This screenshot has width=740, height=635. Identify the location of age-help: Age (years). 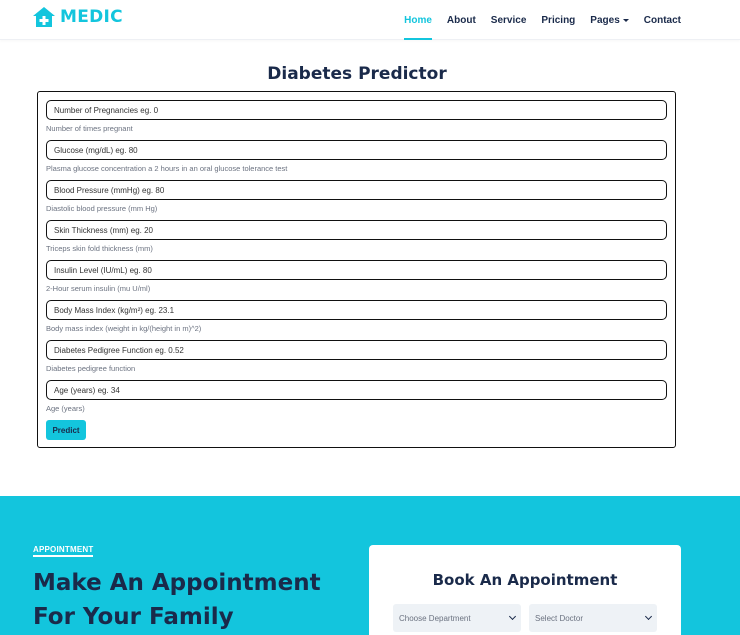
(65, 408).